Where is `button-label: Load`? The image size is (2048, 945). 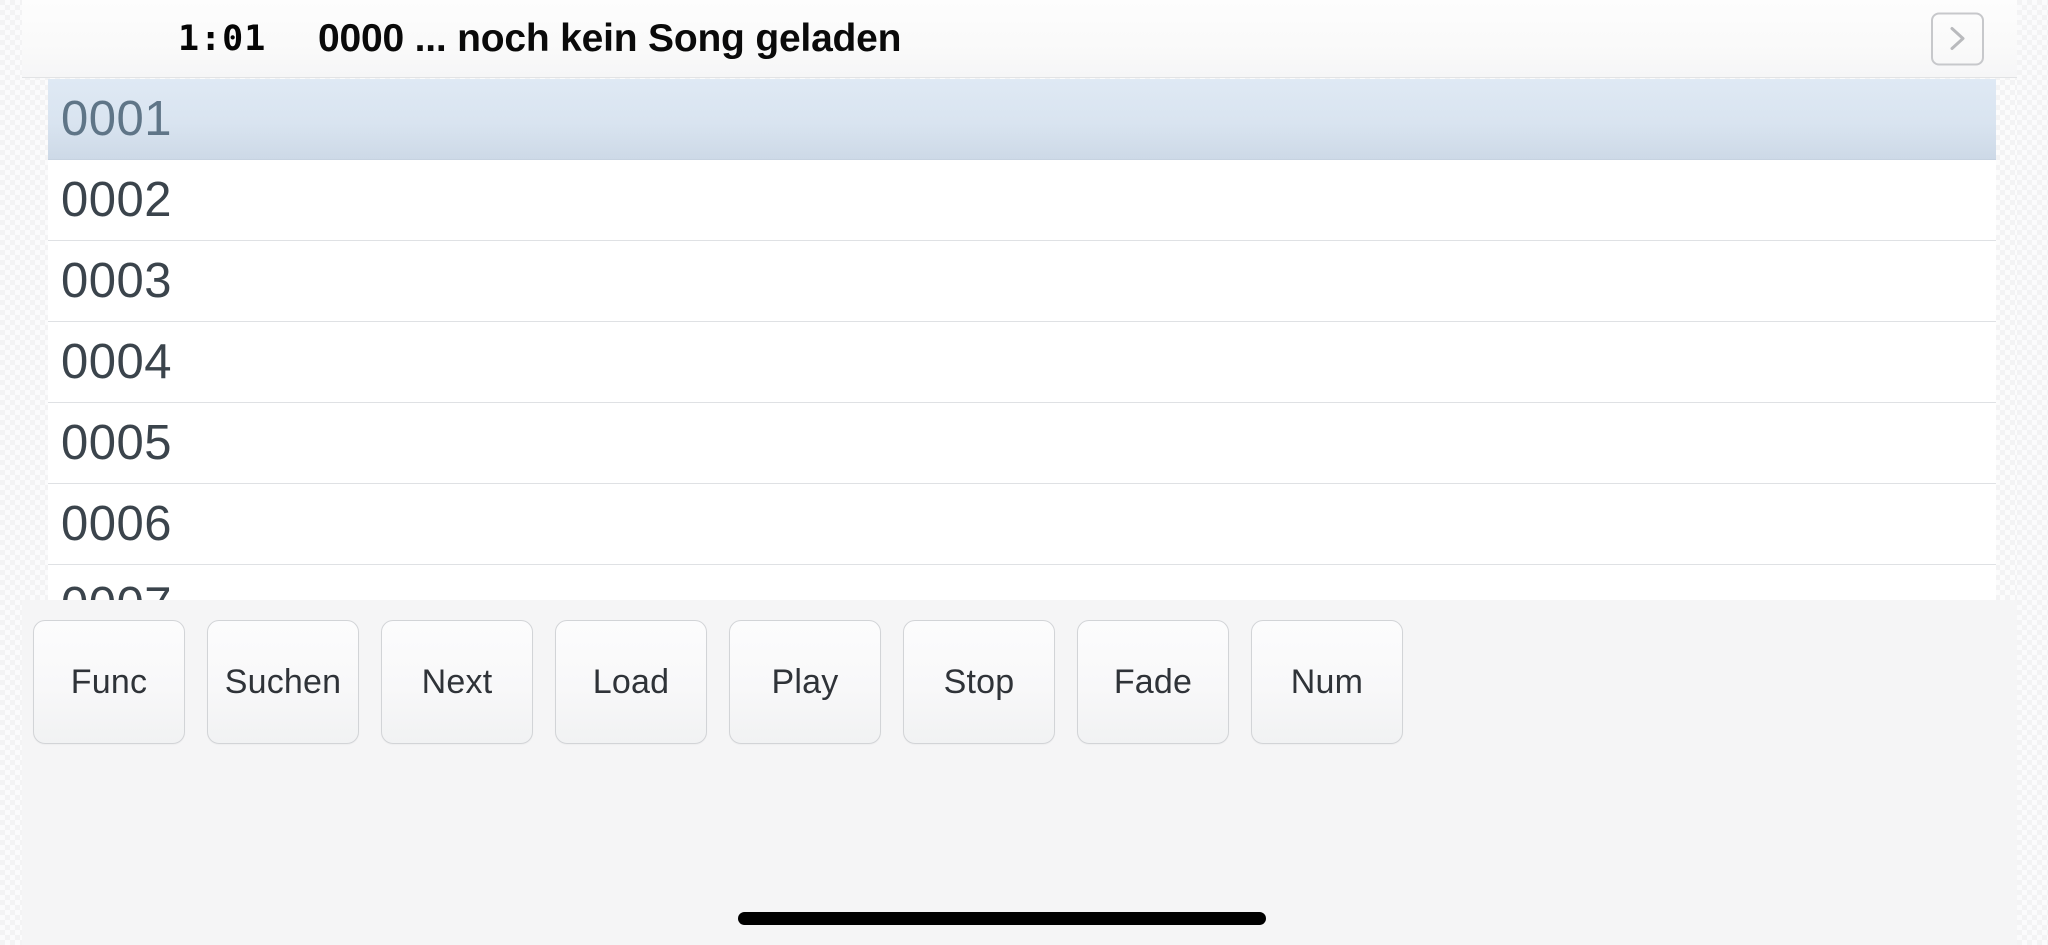 button-label: Load is located at coordinates (631, 681).